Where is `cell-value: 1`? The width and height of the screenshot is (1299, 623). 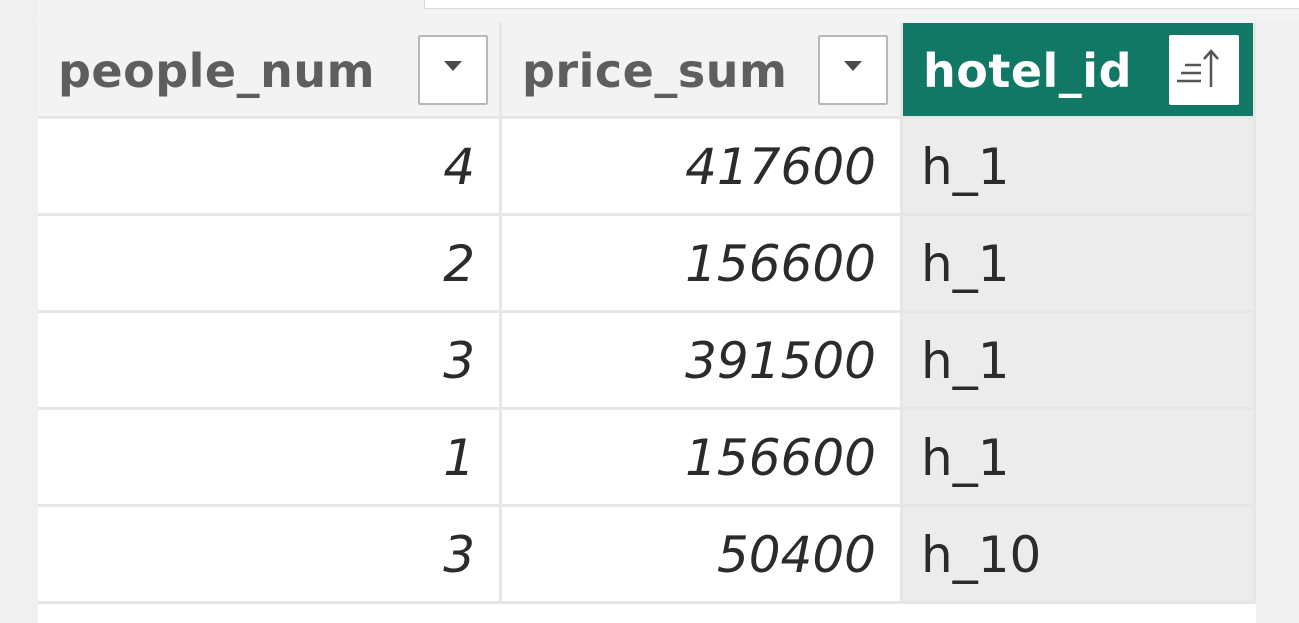
cell-value: 1 is located at coordinates (459, 458).